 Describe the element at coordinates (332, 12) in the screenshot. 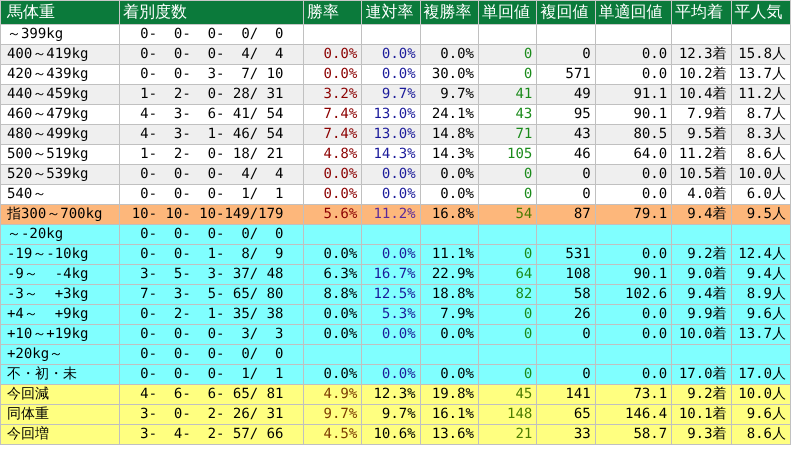

I see `column-header: 勝率` at that location.